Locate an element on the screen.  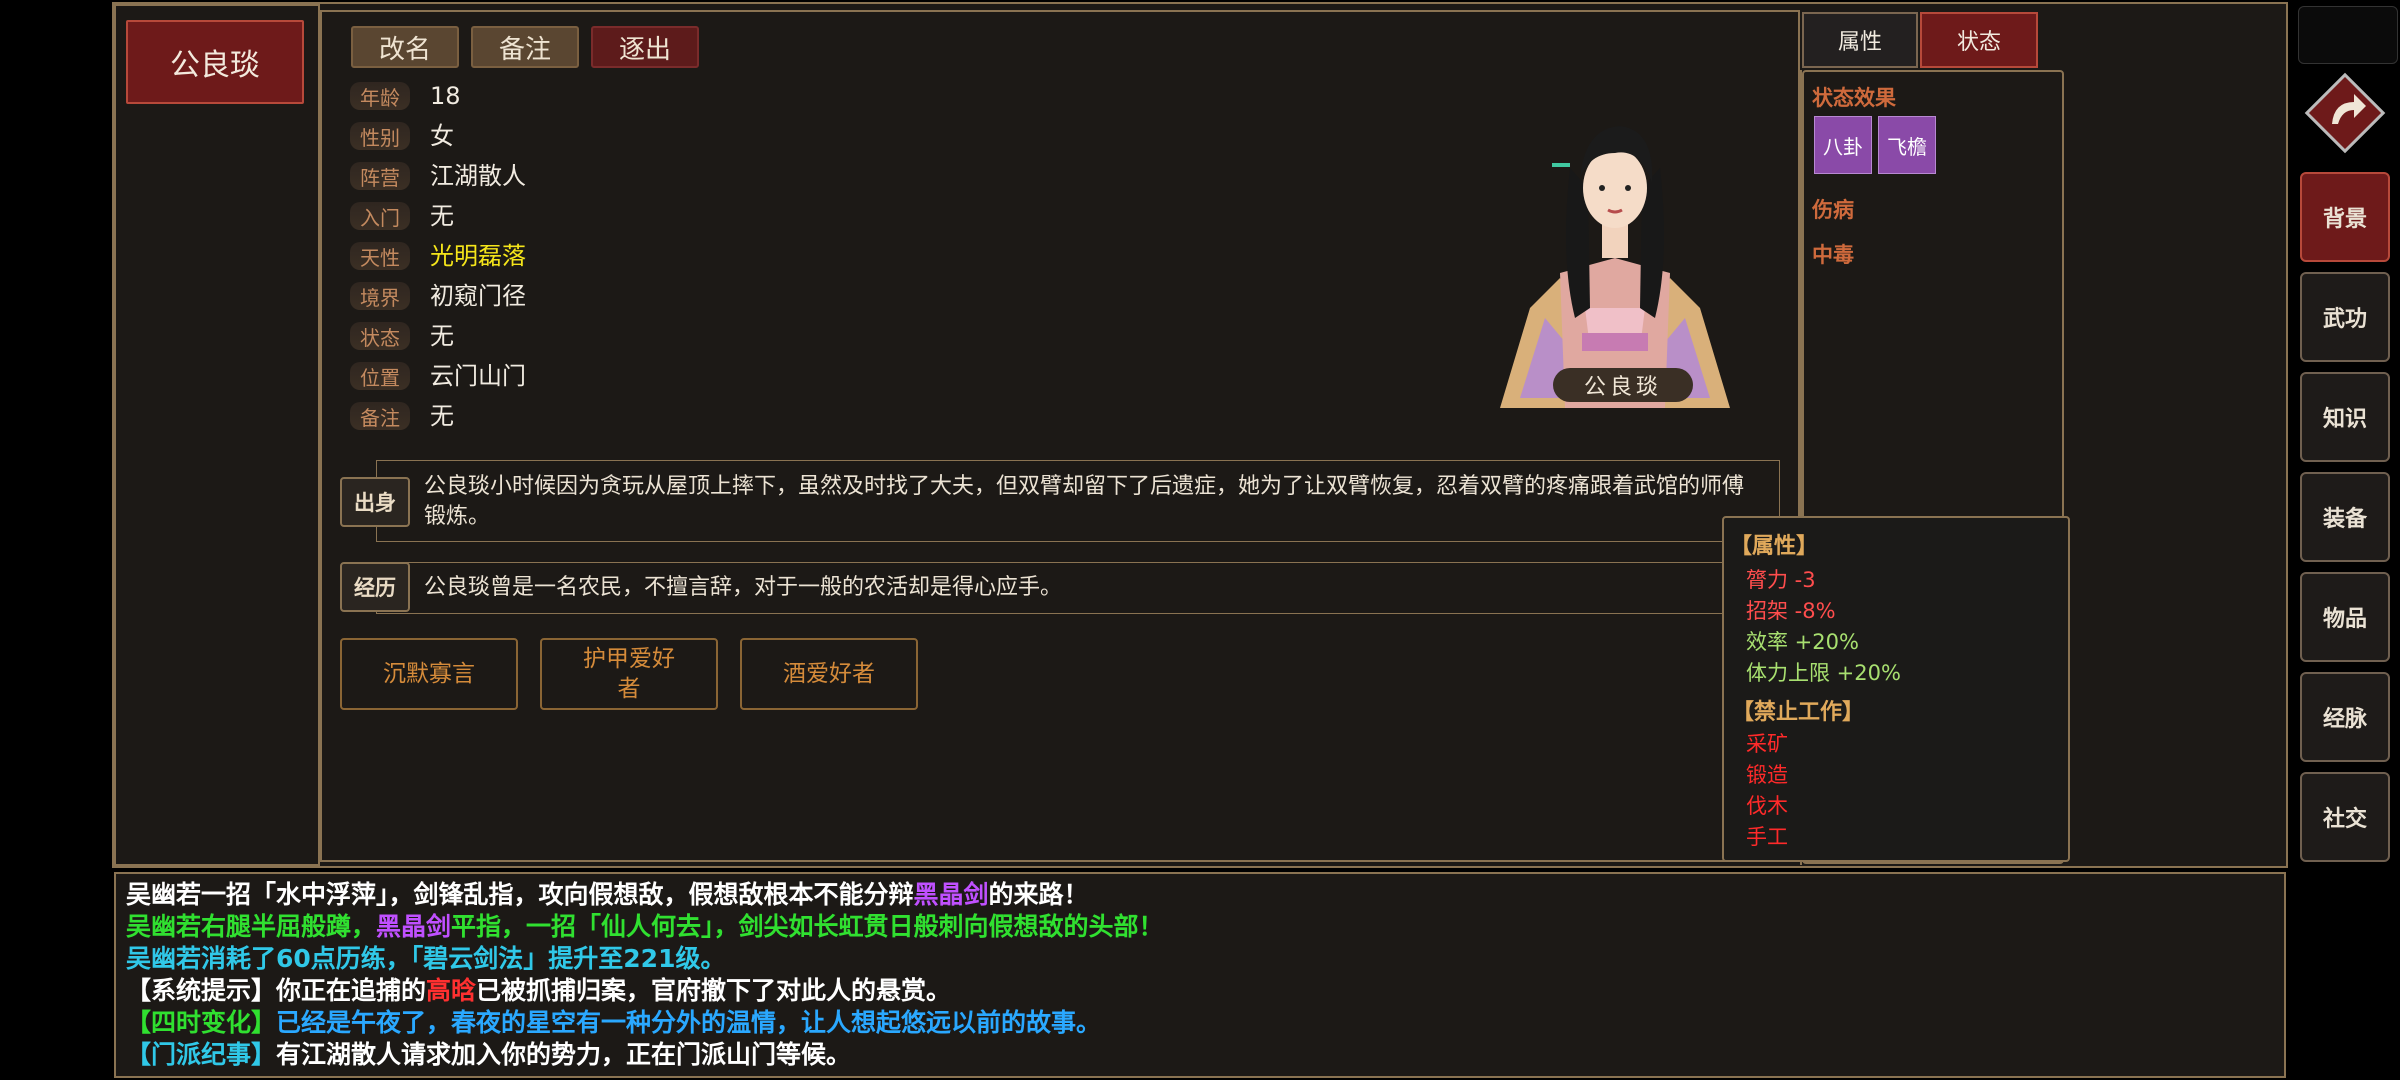
character-select-button: 公良琰 is located at coordinates (215, 62).